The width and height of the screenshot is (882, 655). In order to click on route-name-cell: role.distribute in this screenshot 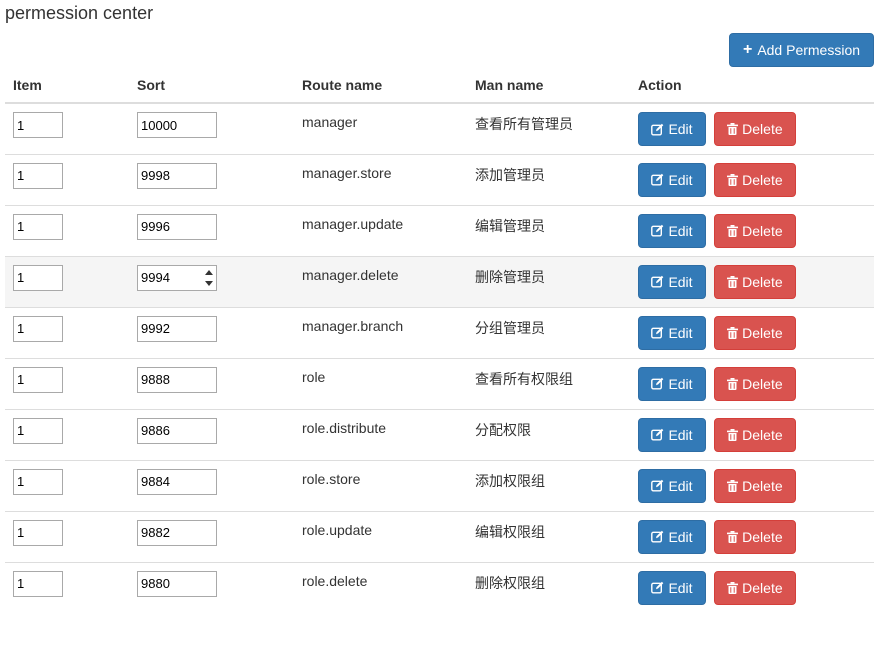, I will do `click(380, 434)`.